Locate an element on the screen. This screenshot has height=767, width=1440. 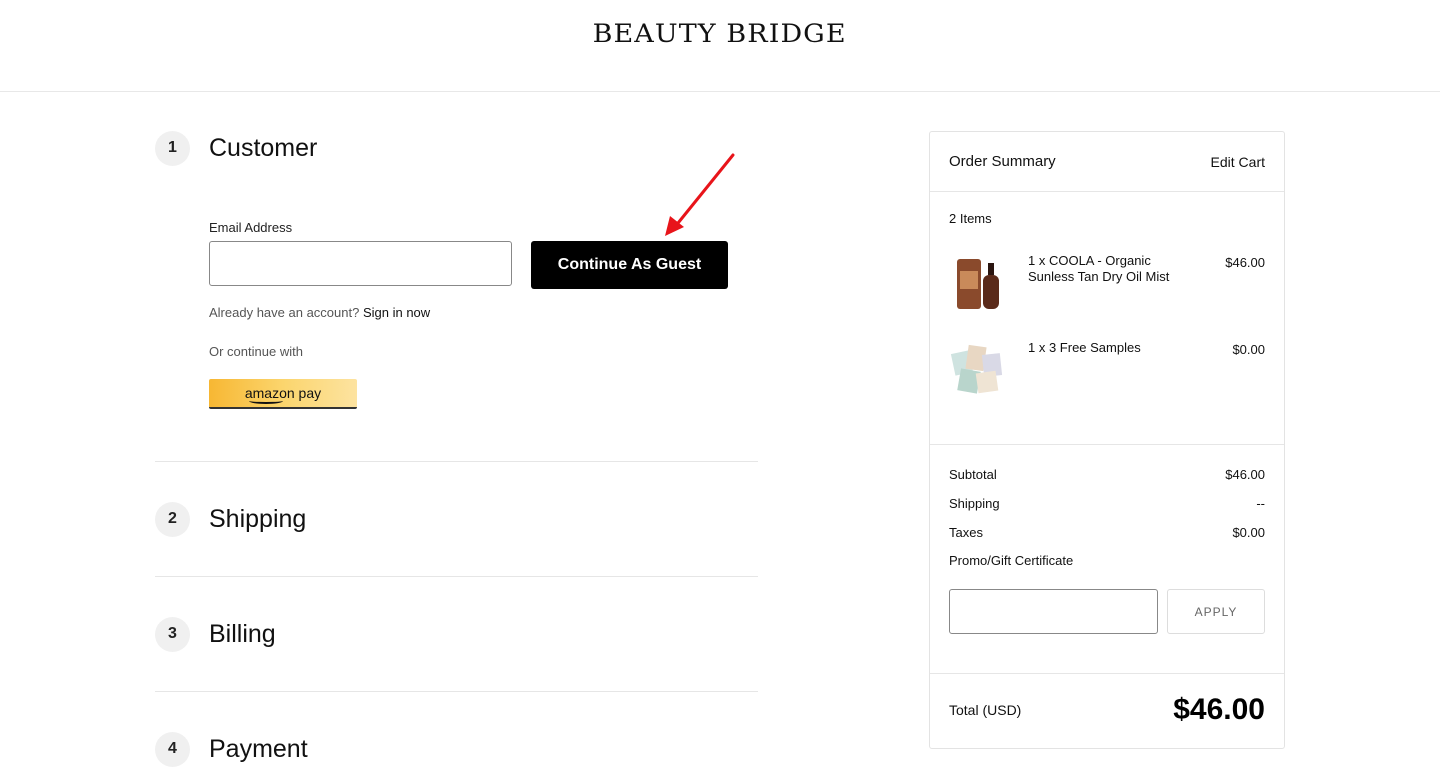
email-row: Continue As Guest is located at coordinates (483, 265).